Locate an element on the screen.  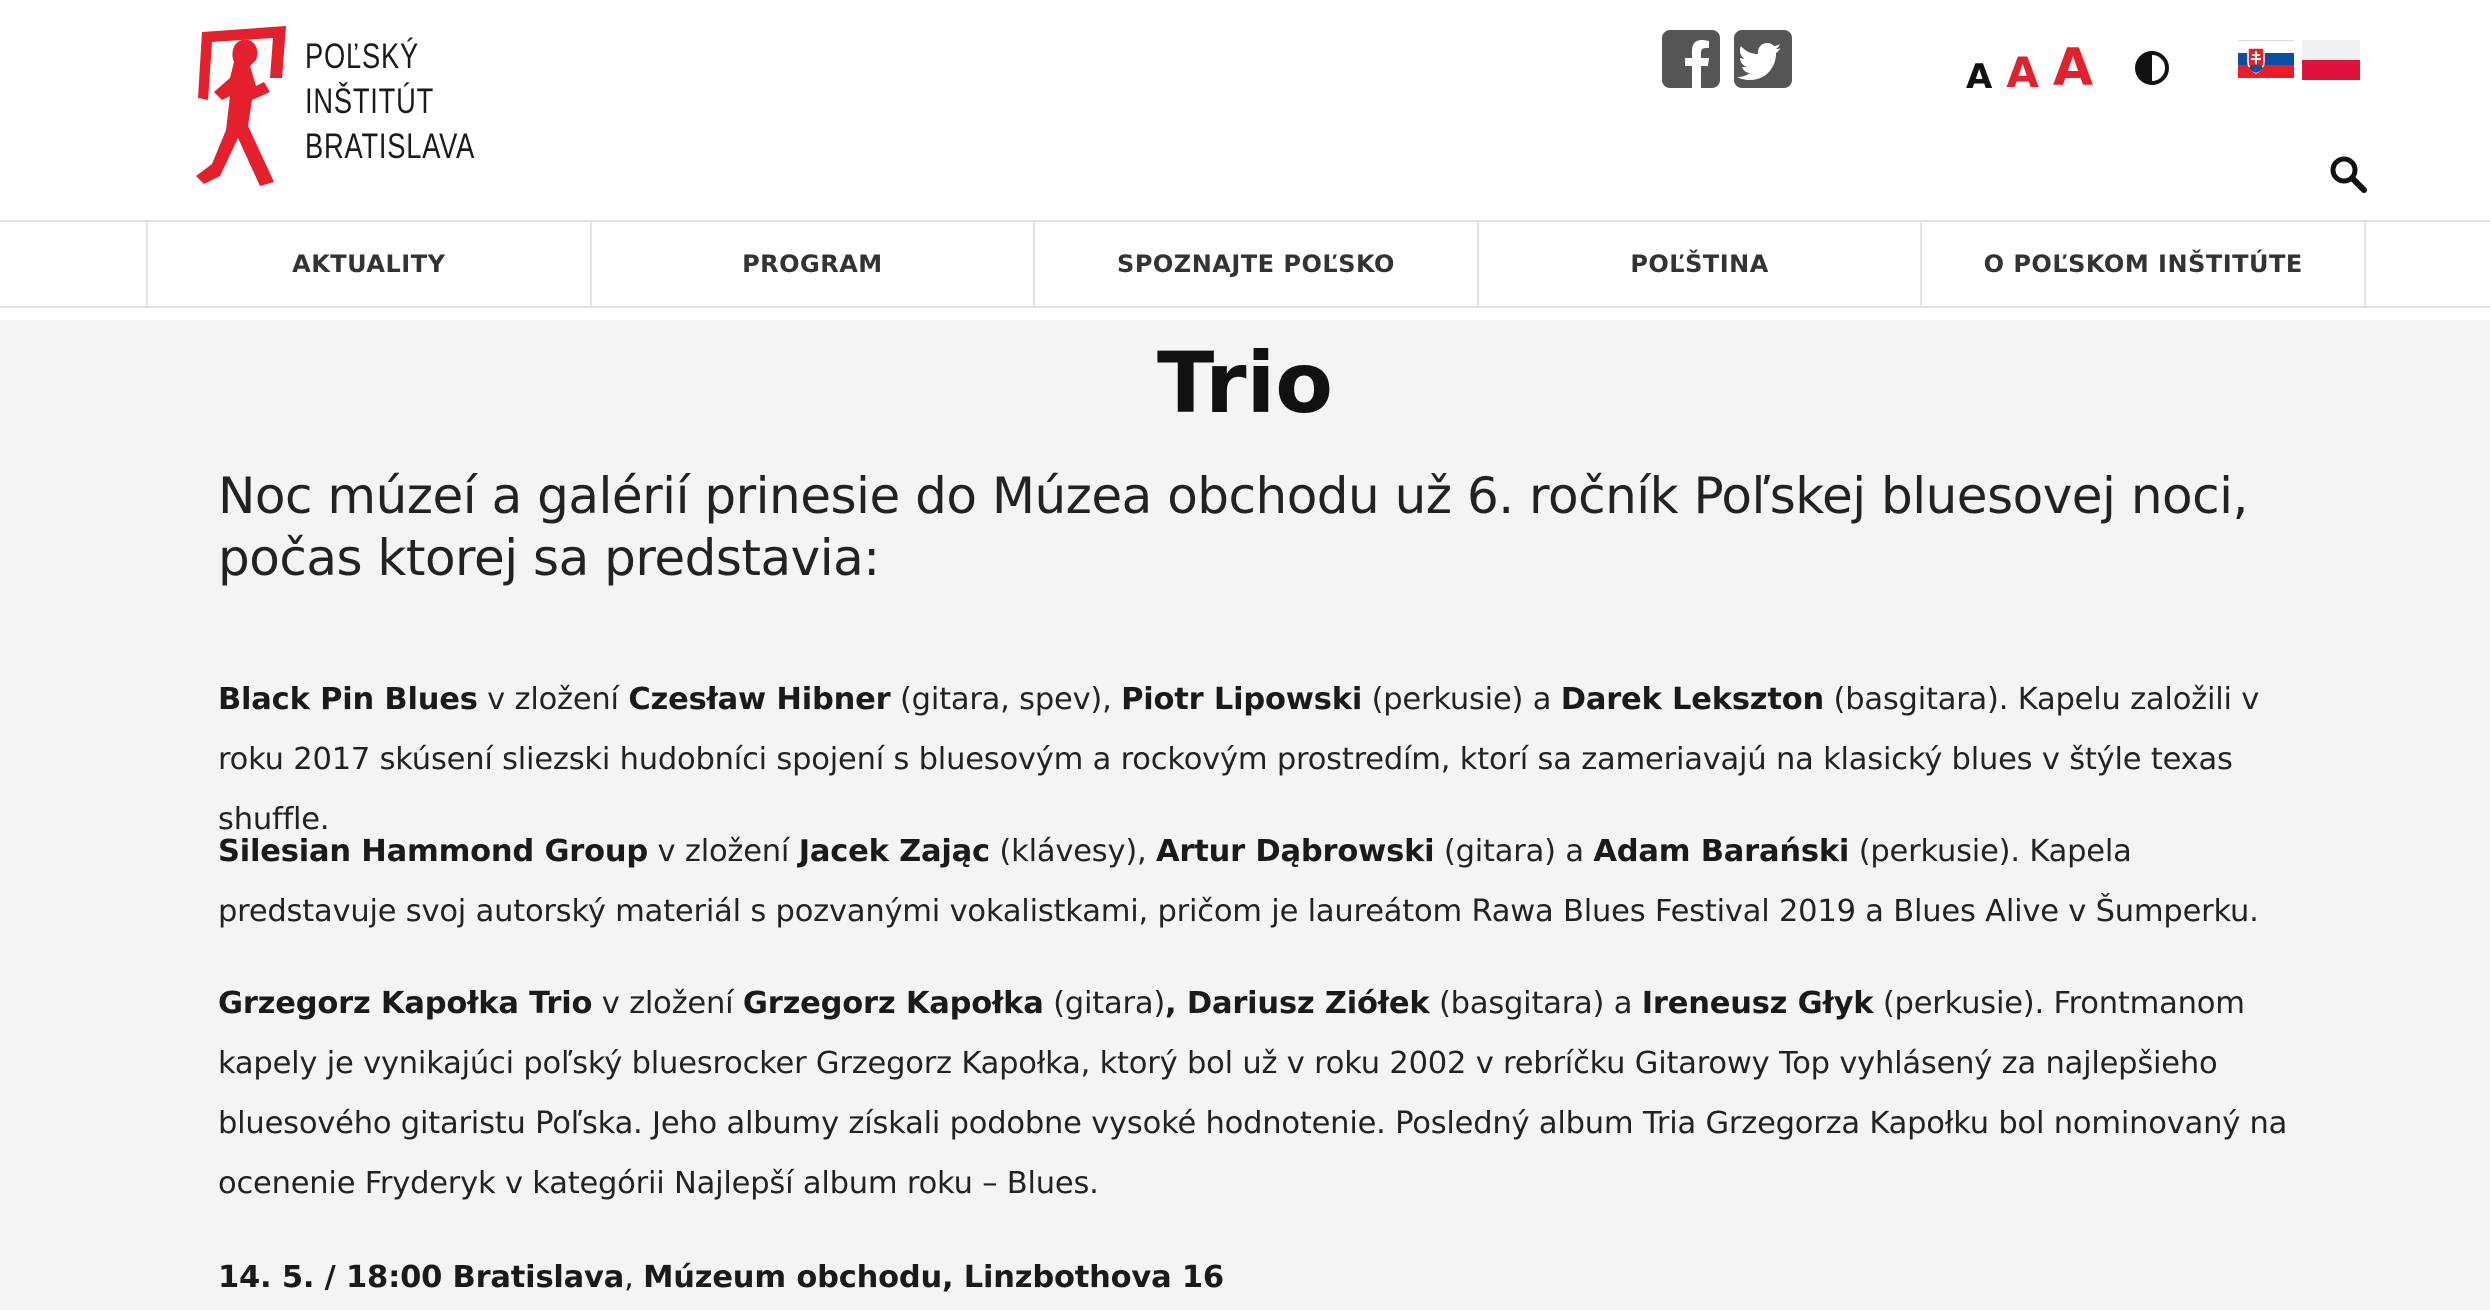
member-name: Jacek Zając is located at coordinates (894, 851).